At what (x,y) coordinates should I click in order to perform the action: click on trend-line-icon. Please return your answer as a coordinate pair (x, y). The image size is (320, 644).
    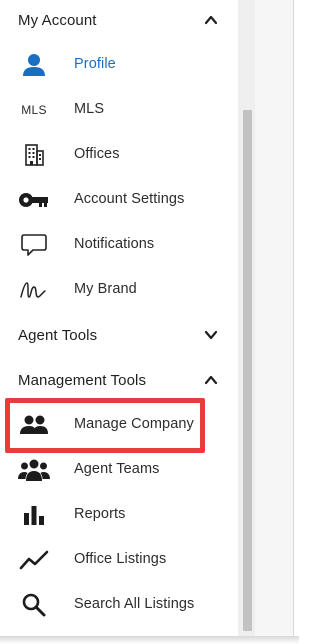
    Looking at the image, I should click on (34, 560).